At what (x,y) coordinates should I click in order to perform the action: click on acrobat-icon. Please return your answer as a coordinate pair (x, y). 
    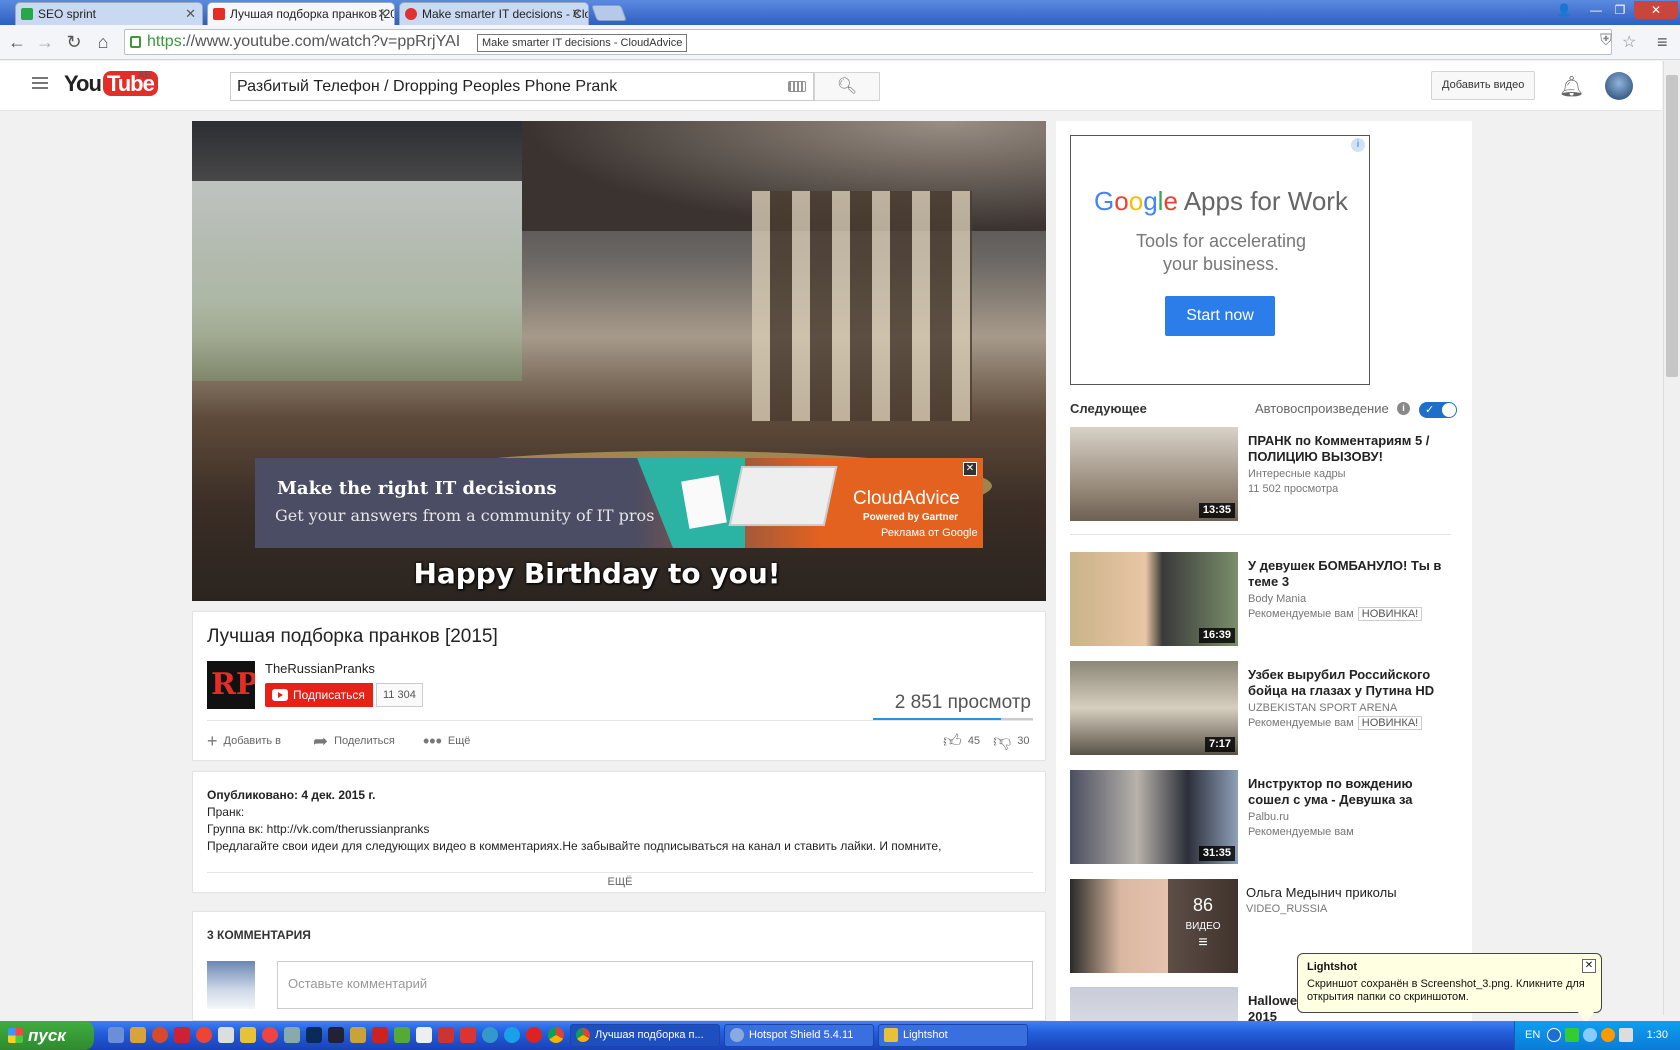
    Looking at the image, I should click on (182, 1035).